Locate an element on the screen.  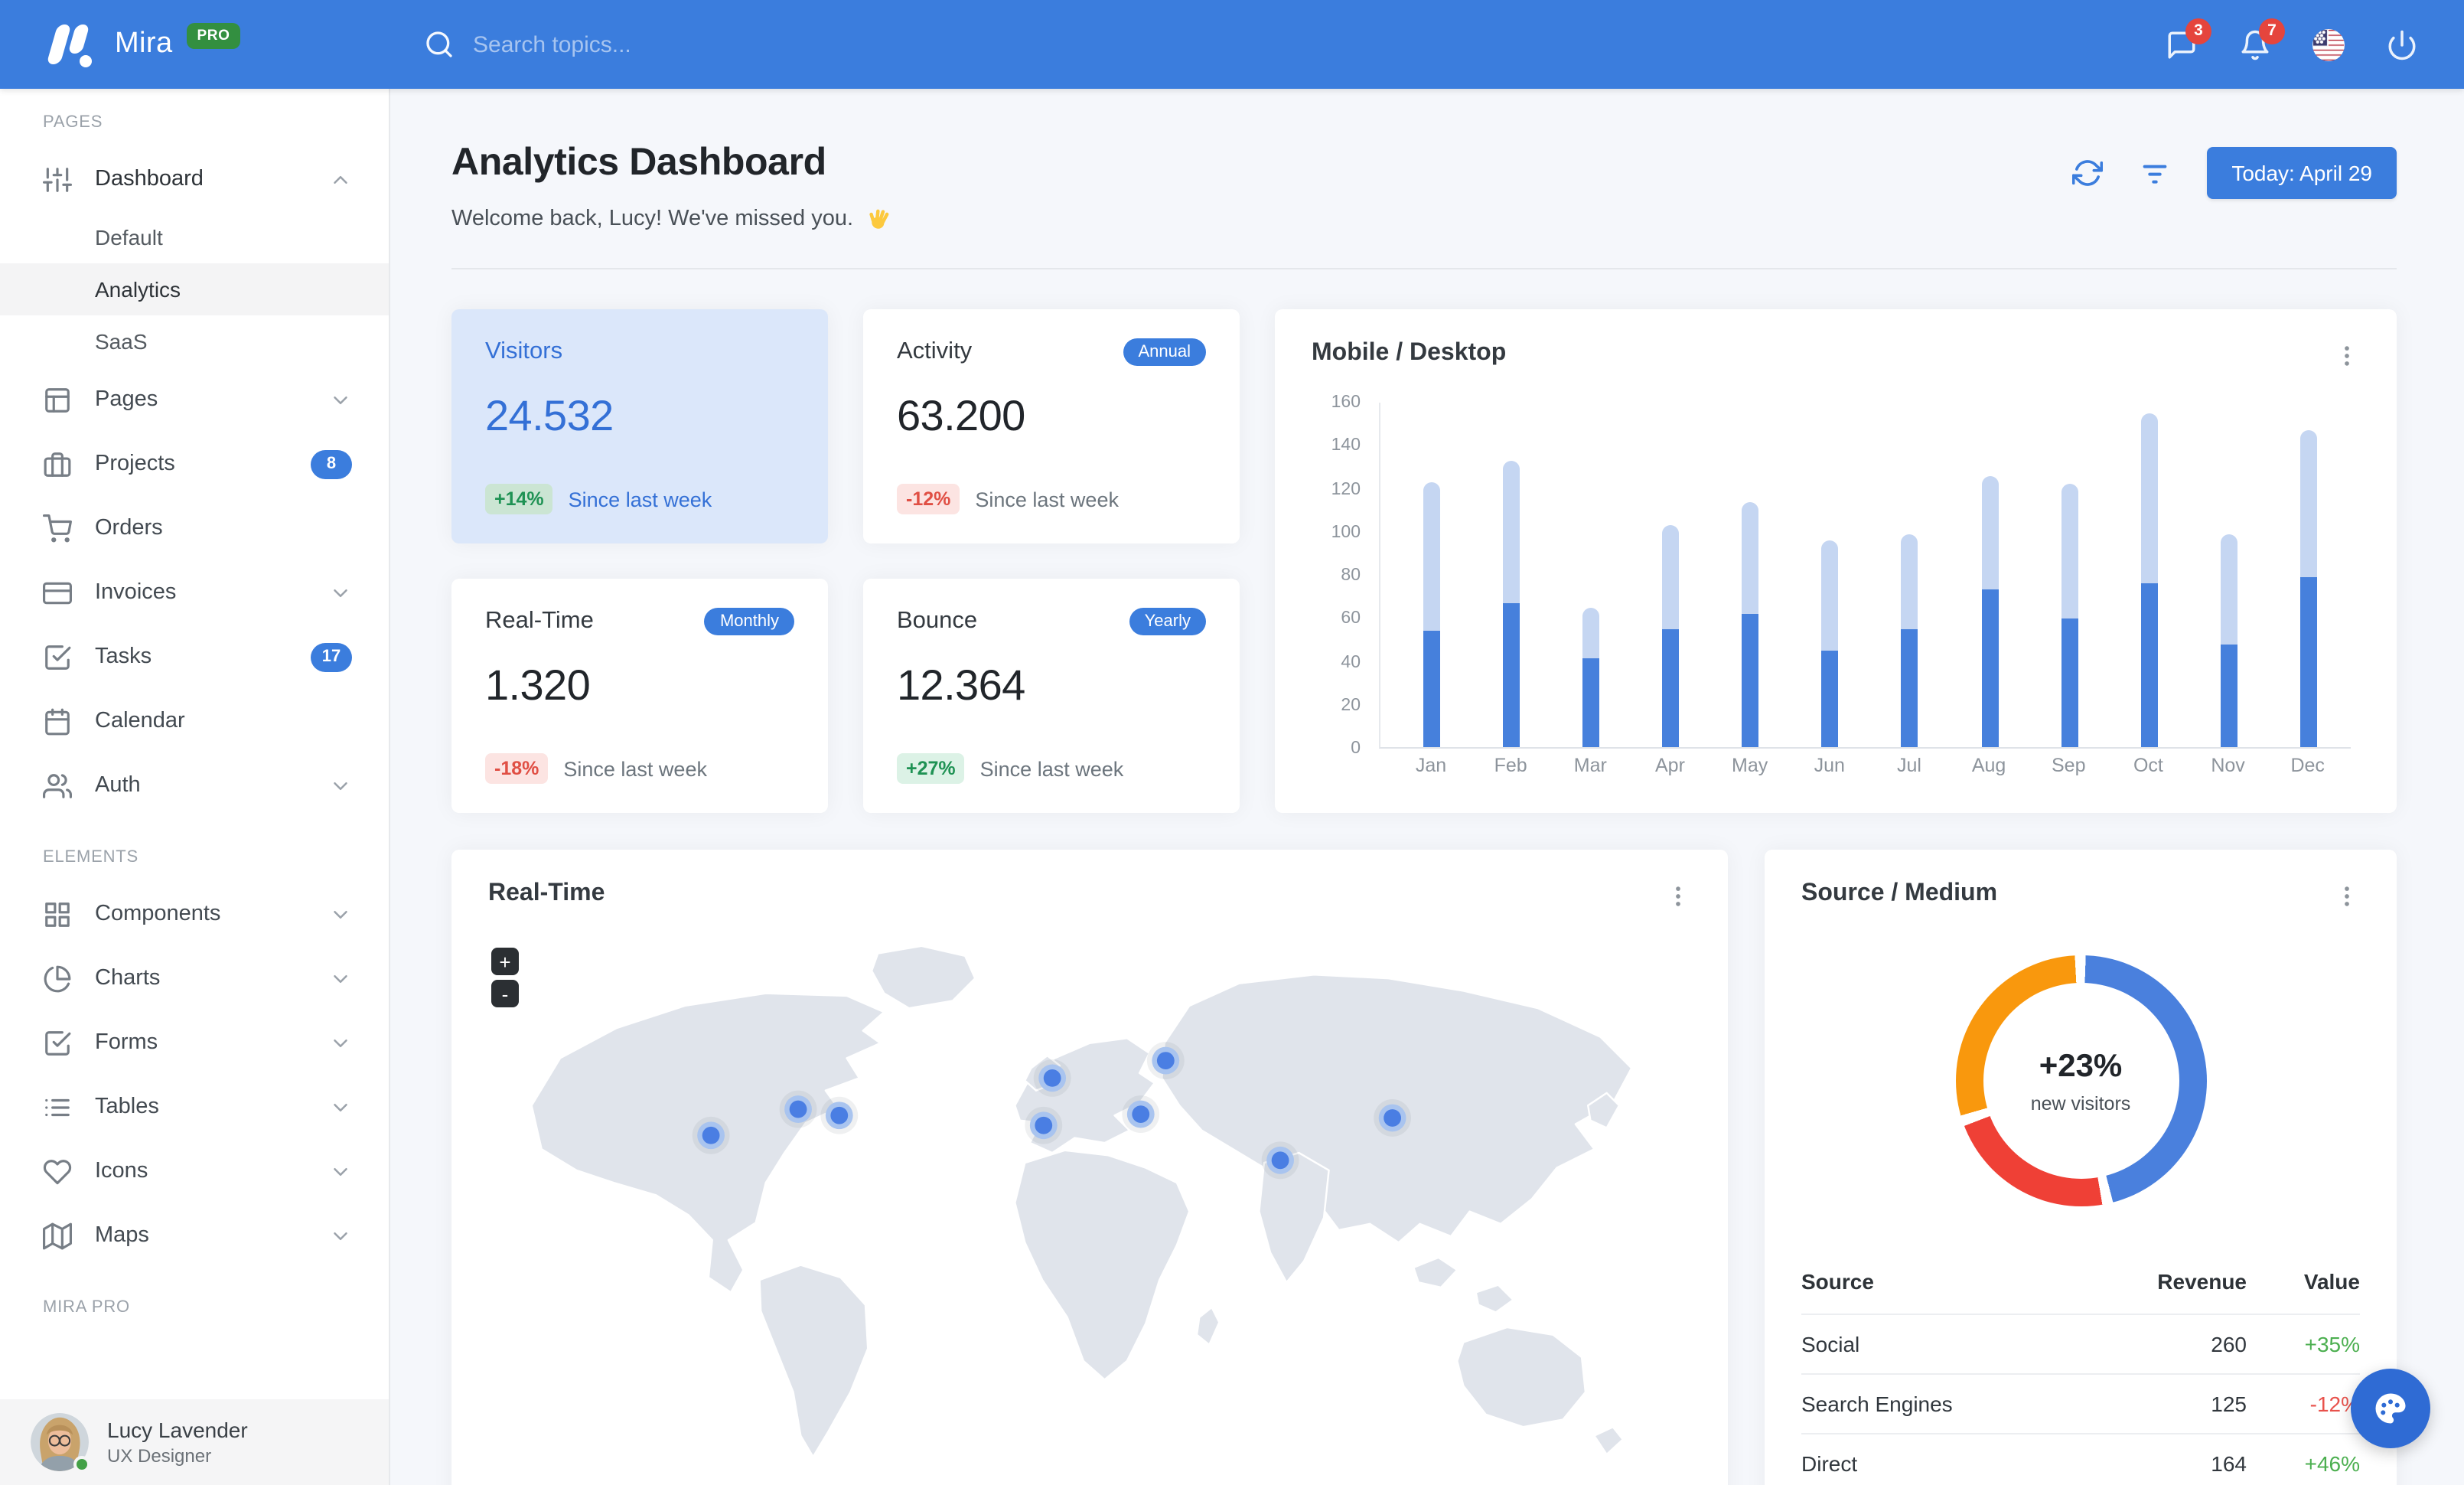
wave-hand-icon is located at coordinates (878, 219).